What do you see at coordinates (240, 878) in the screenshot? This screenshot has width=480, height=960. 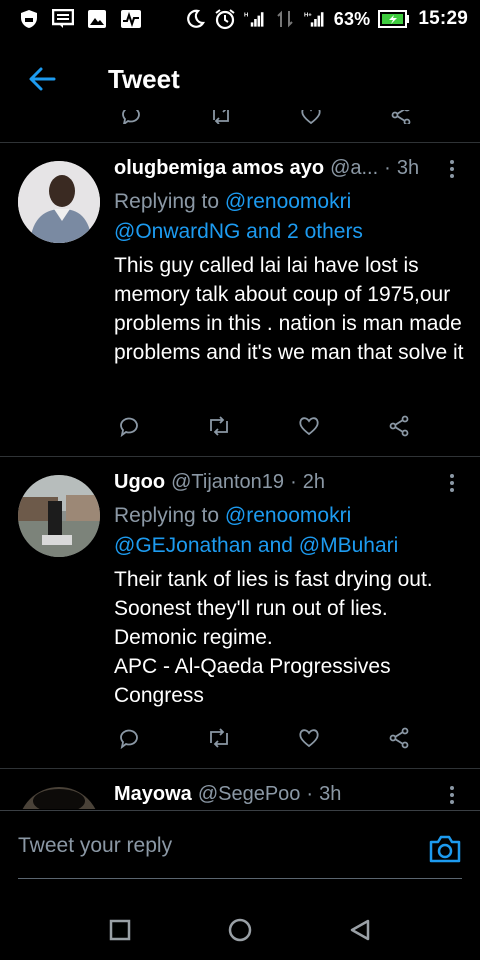 I see `input-underline` at bounding box center [240, 878].